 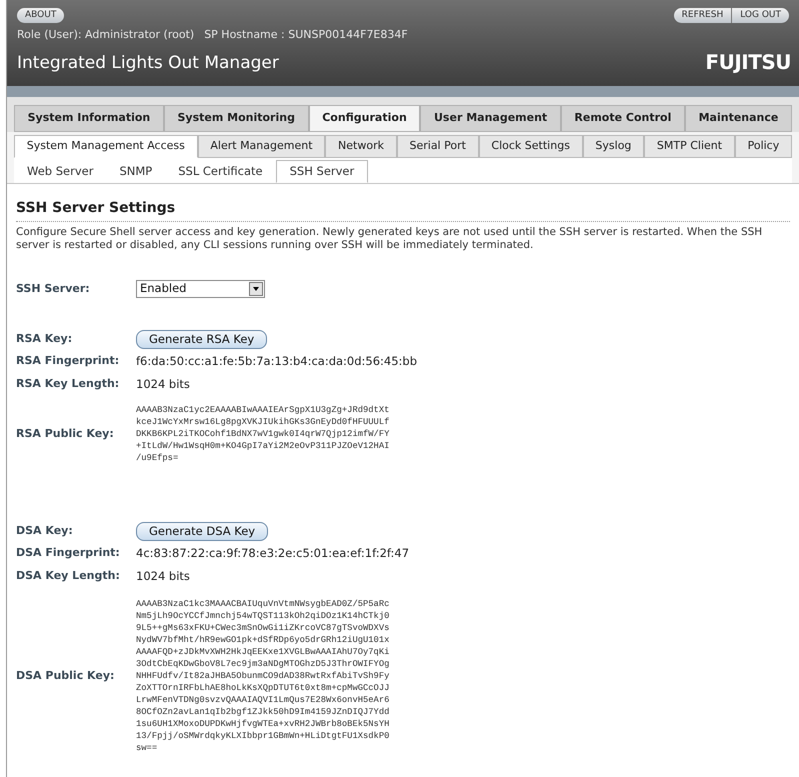 I want to click on field-label: RSA Public Key:, so click(x=65, y=434).